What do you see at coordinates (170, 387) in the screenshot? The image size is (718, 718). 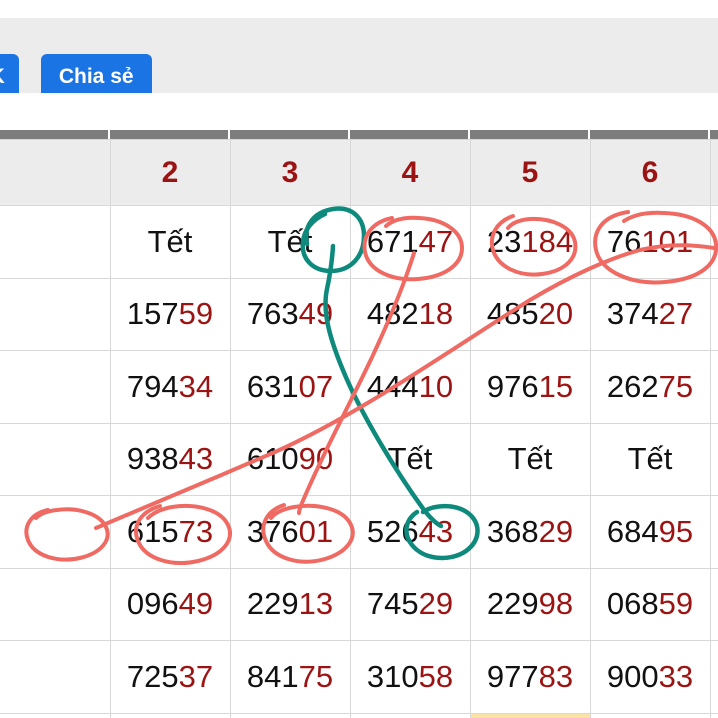 I see `table-cell: 79434` at bounding box center [170, 387].